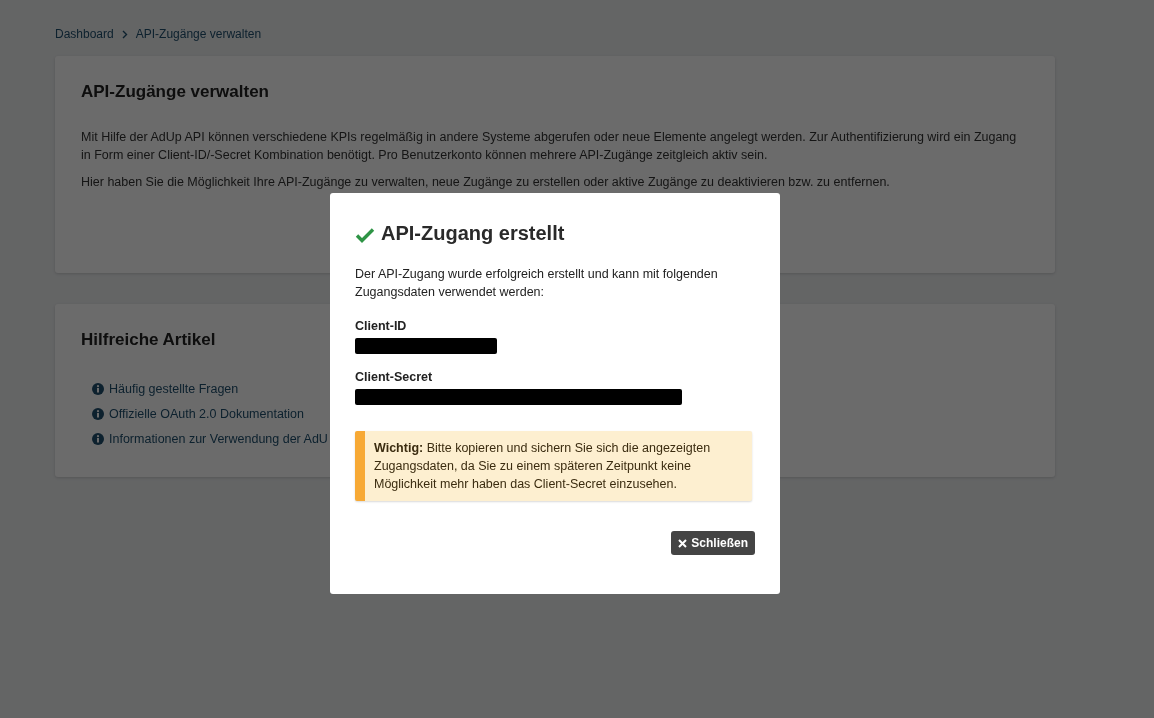 The height and width of the screenshot is (718, 1154). I want to click on breadcrumb-link: API-Zugänge verwalten, so click(198, 34).